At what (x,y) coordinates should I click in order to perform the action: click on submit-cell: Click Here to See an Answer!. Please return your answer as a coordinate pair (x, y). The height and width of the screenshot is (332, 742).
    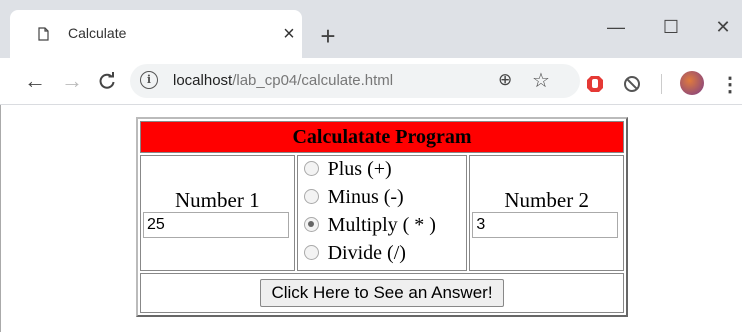
    Looking at the image, I should click on (382, 293).